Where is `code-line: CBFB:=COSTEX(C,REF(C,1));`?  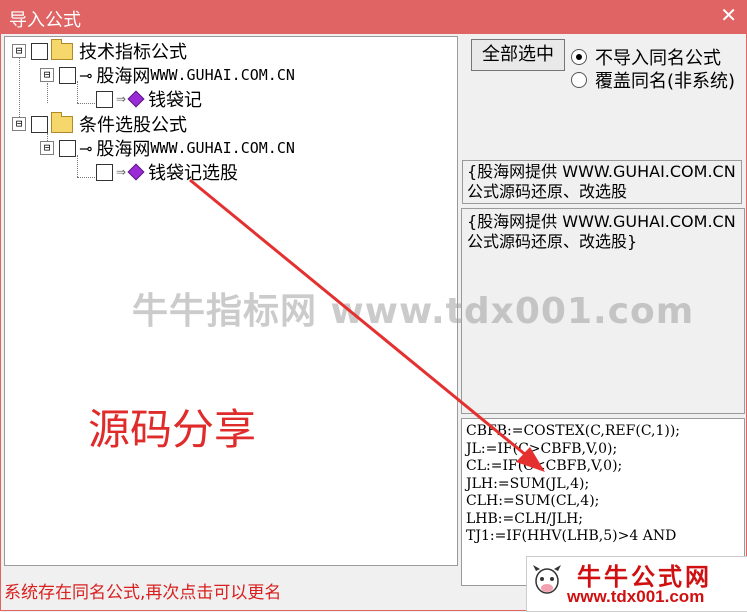
code-line: CBFB:=COSTEX(C,REF(C,1)); is located at coordinates (573, 431).